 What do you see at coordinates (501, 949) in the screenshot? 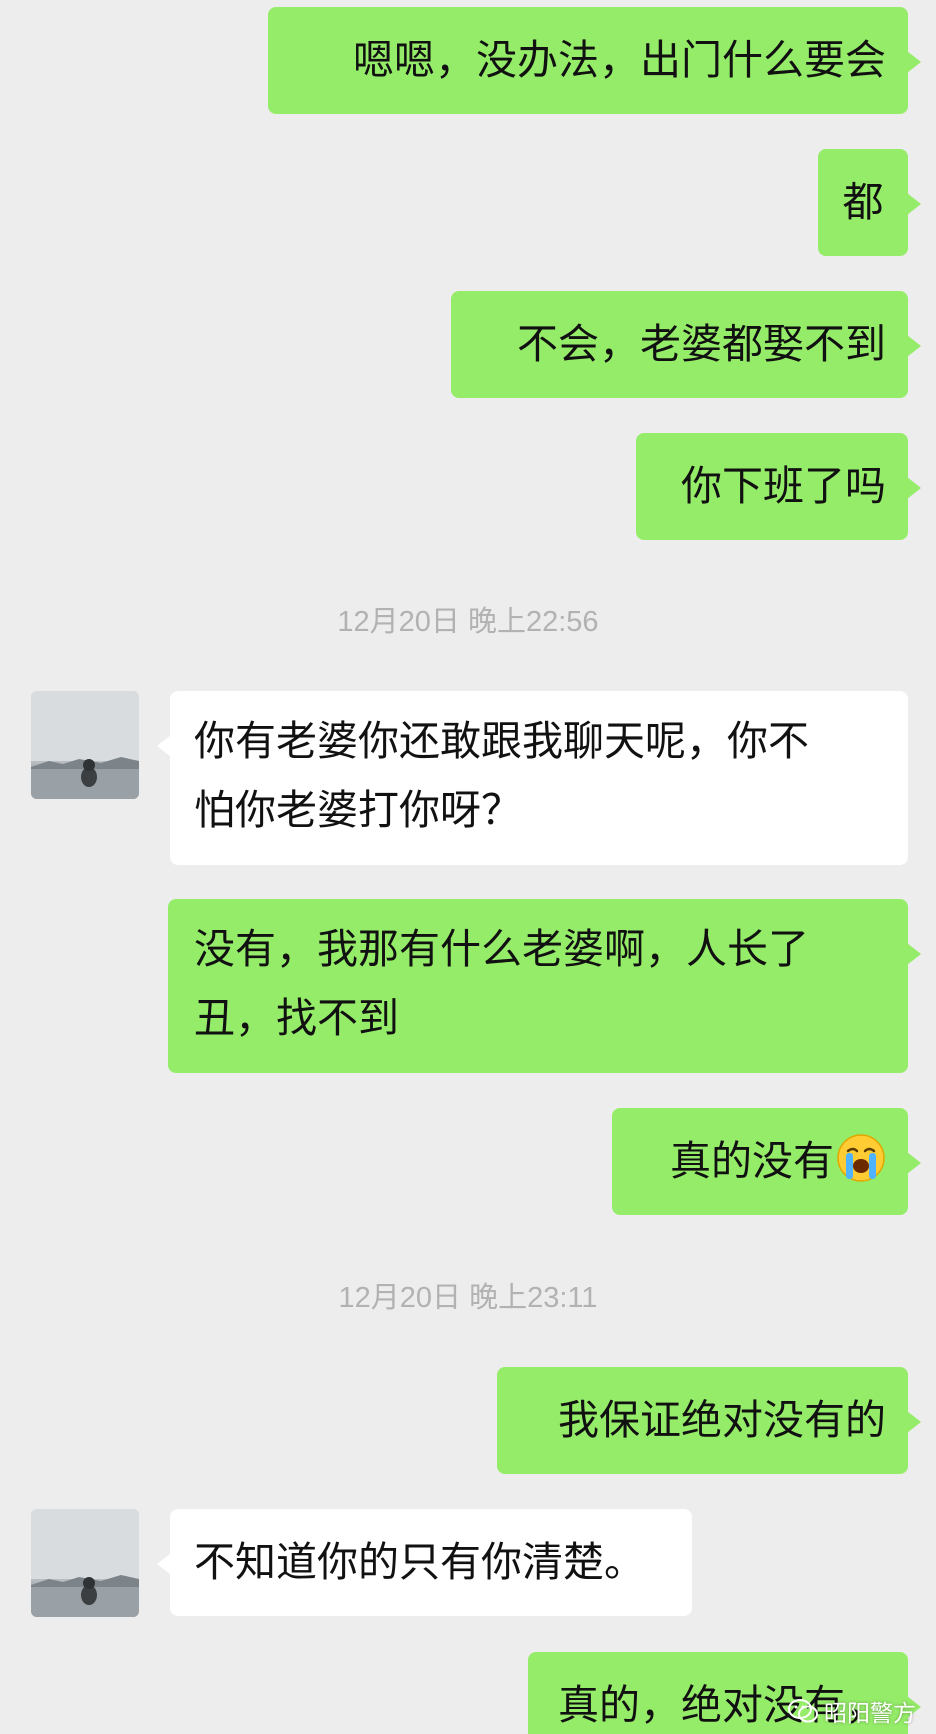
I see `message-text-line: 没有，我那有什么老婆啊，人长了` at bounding box center [501, 949].